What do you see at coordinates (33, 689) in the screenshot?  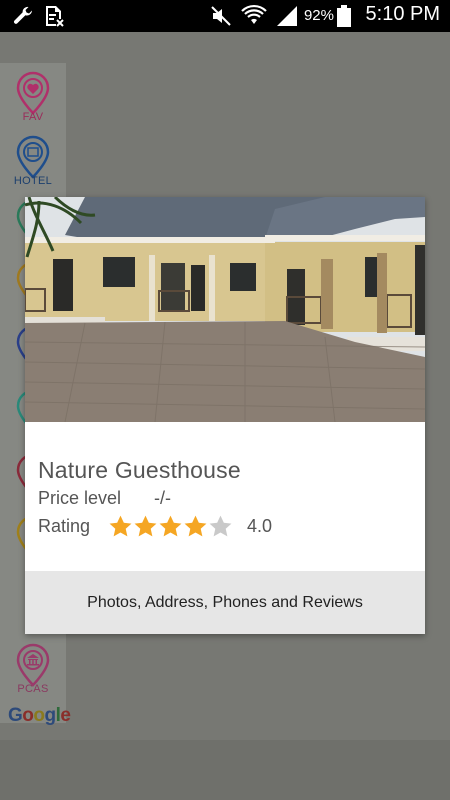 I see `sidebar-item-label: PCAS` at bounding box center [33, 689].